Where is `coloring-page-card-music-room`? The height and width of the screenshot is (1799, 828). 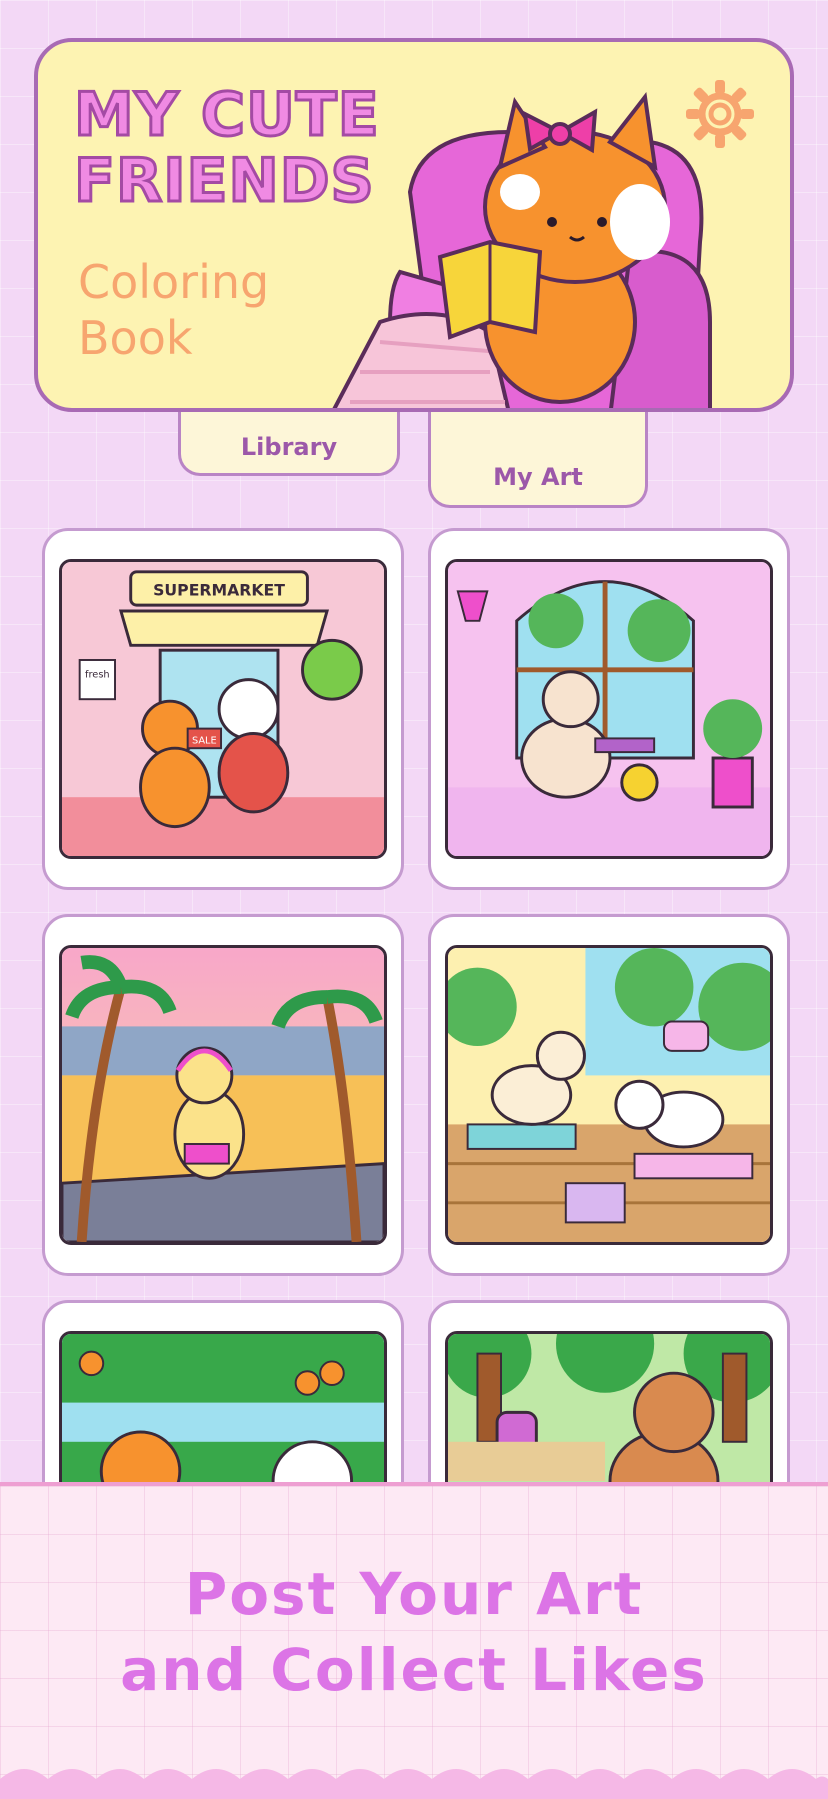
coloring-page-card-music-room is located at coordinates (609, 709).